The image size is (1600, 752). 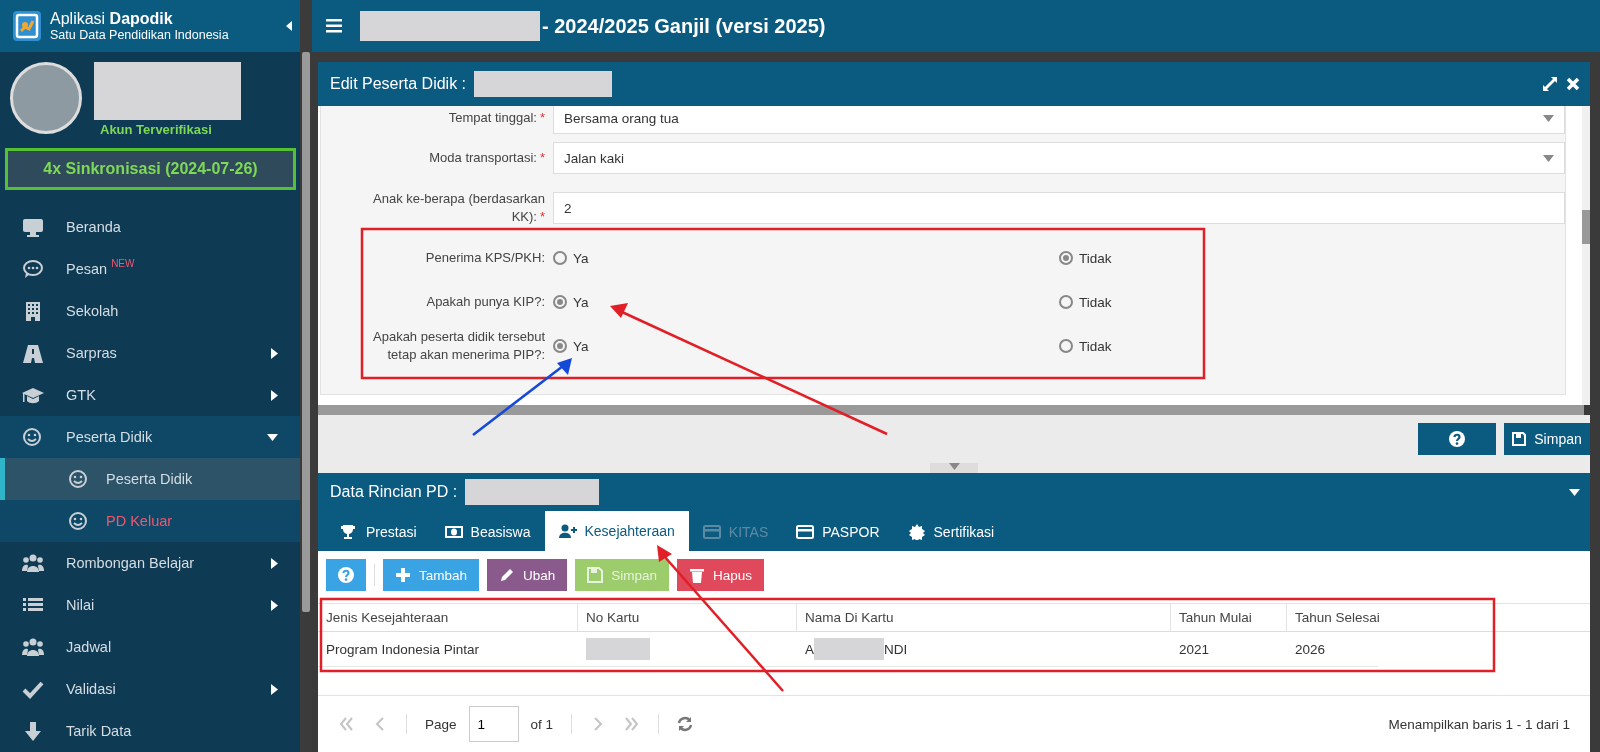 What do you see at coordinates (1479, 724) in the screenshot?
I see `record-summary: Menampilkan baris 1 - 1 dari 1` at bounding box center [1479, 724].